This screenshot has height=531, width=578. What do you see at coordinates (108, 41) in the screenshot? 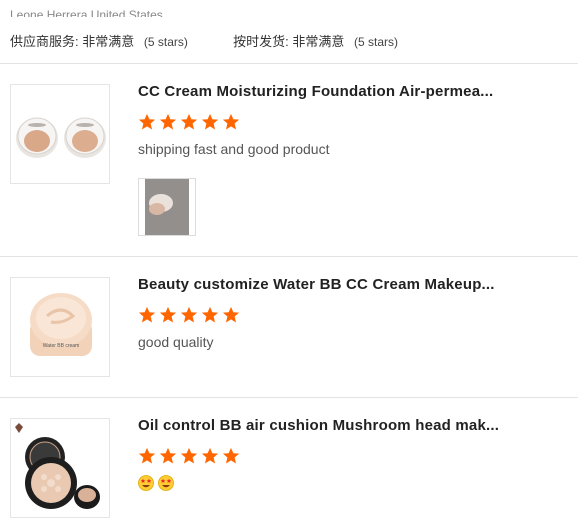
I see `supplier-service-value: 非常满意` at bounding box center [108, 41].